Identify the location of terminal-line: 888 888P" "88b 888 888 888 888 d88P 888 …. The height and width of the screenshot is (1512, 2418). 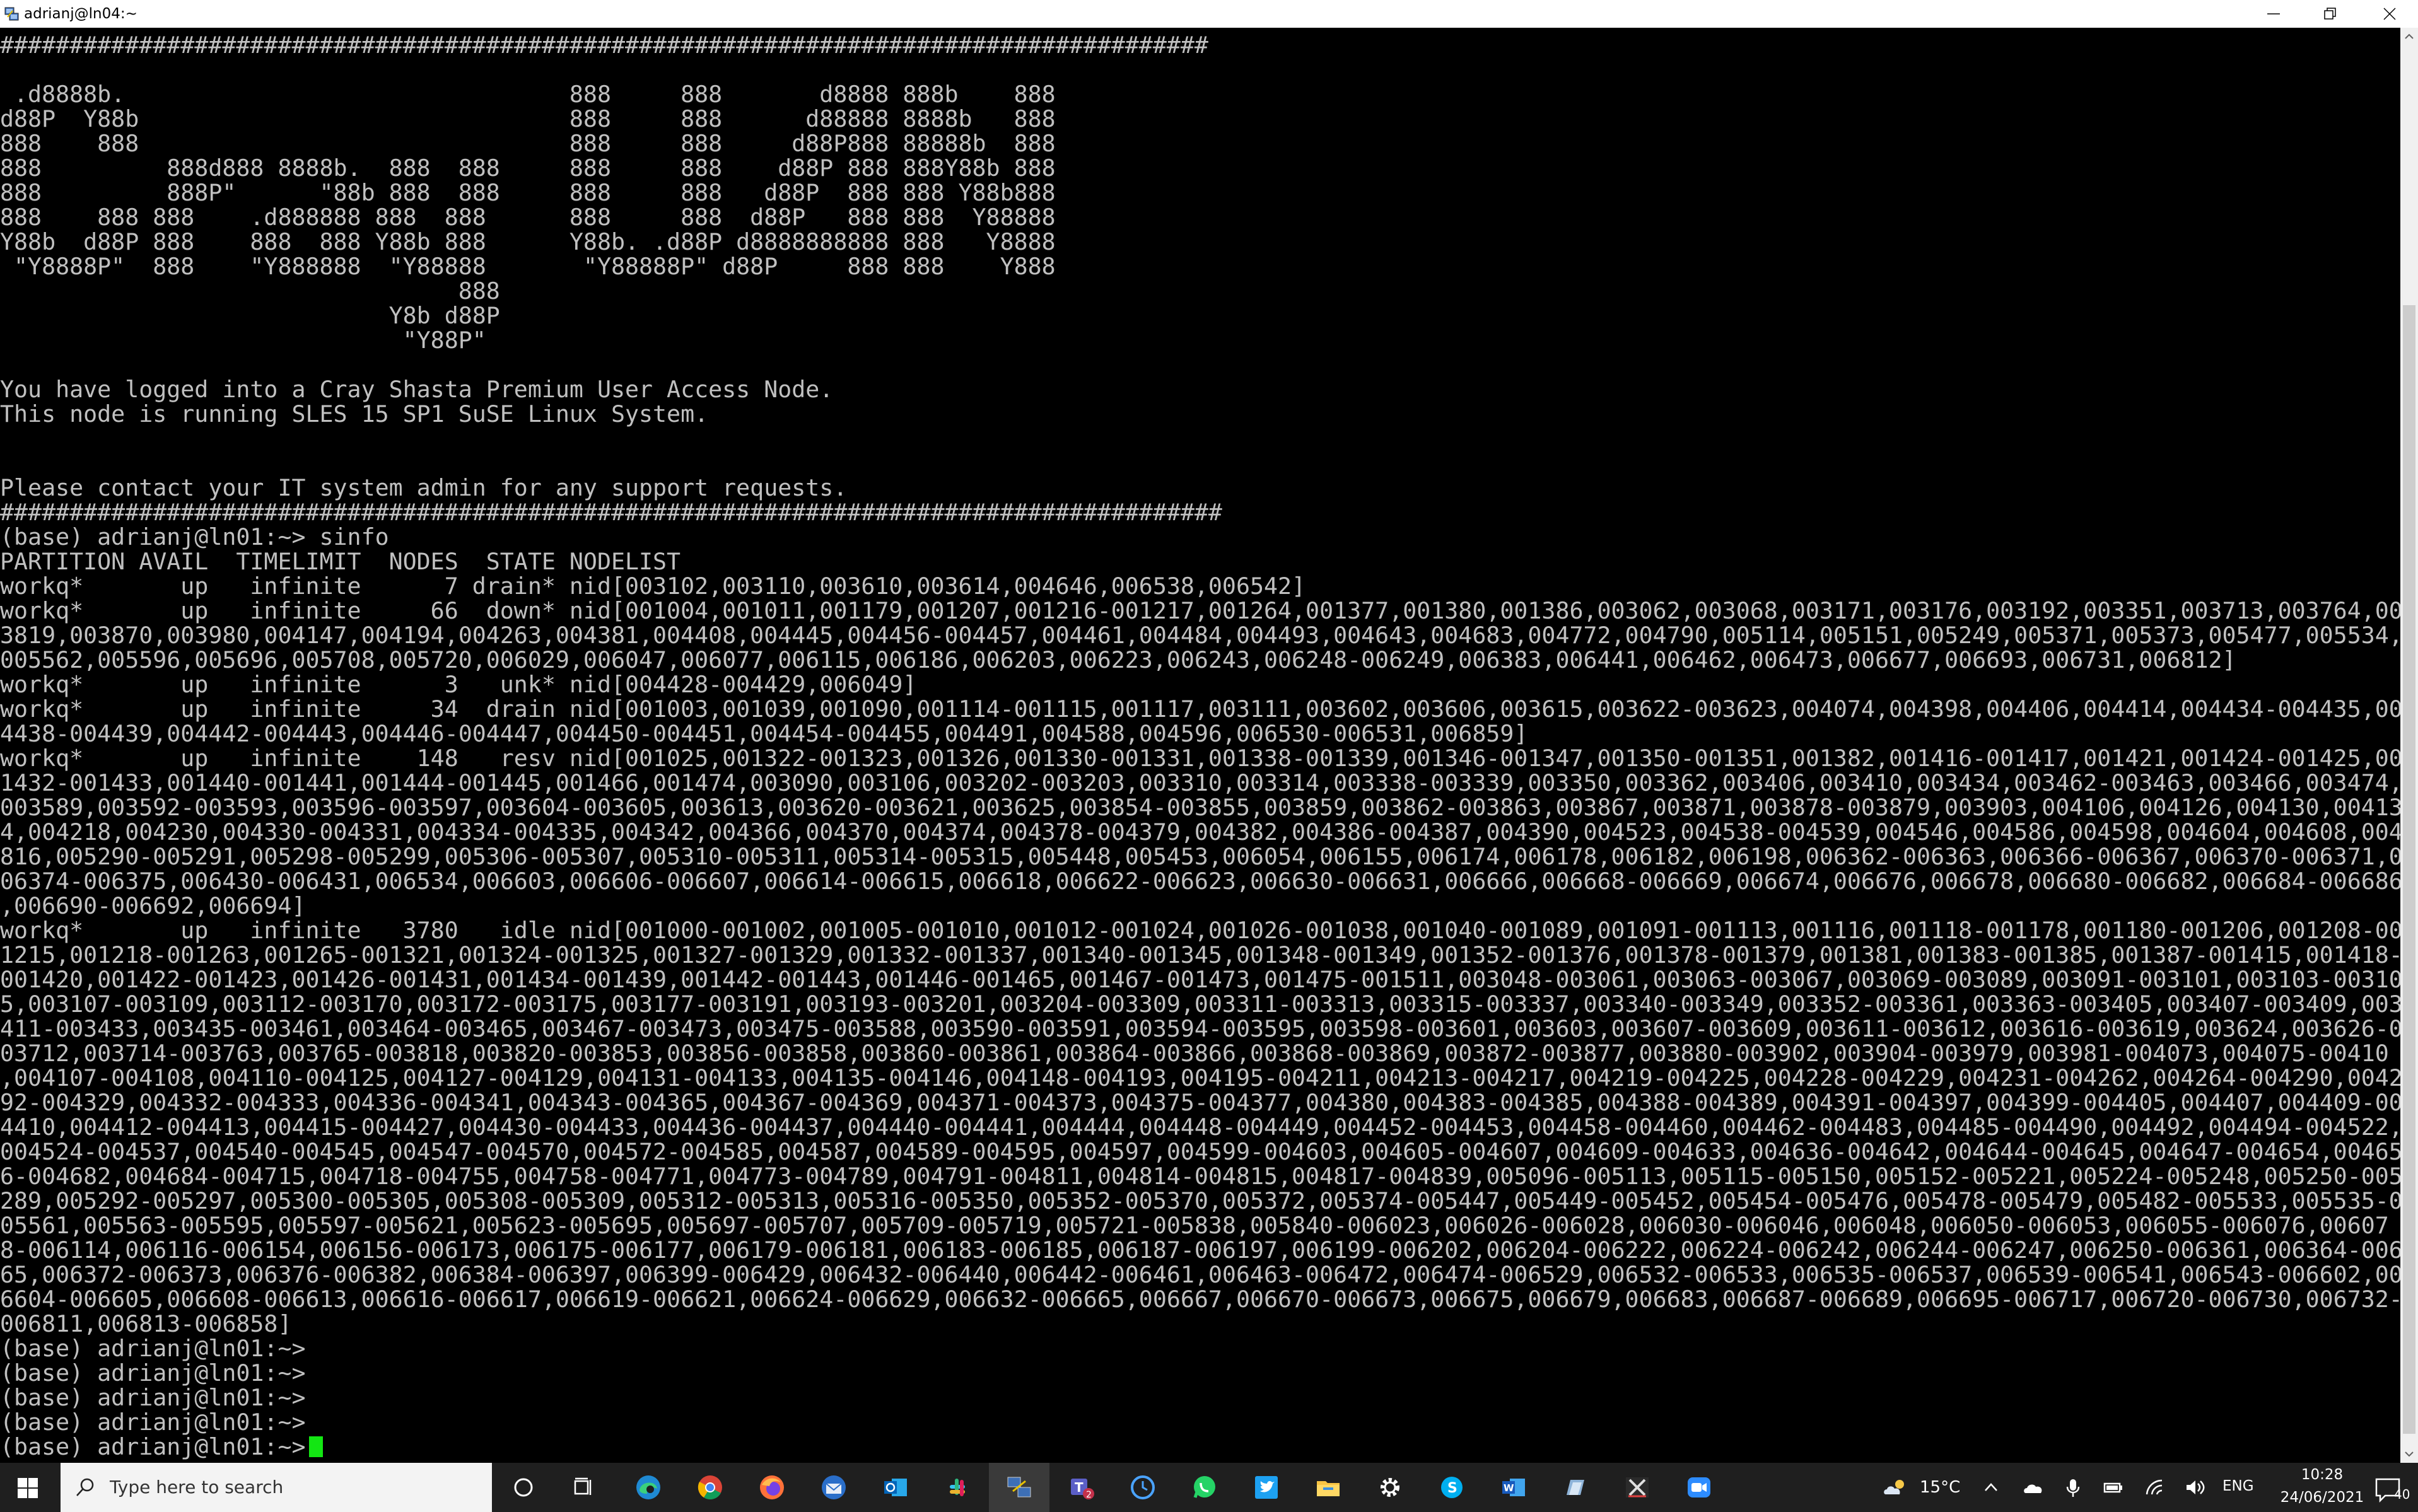
(528, 193).